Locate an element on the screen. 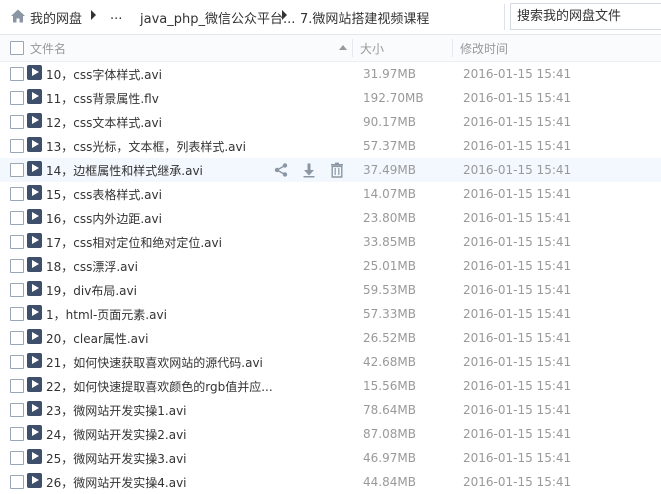 The image size is (661, 494). file-row: 11，css背景属性.flv 192.70MB 2016-01-15 15:41 is located at coordinates (330, 98).